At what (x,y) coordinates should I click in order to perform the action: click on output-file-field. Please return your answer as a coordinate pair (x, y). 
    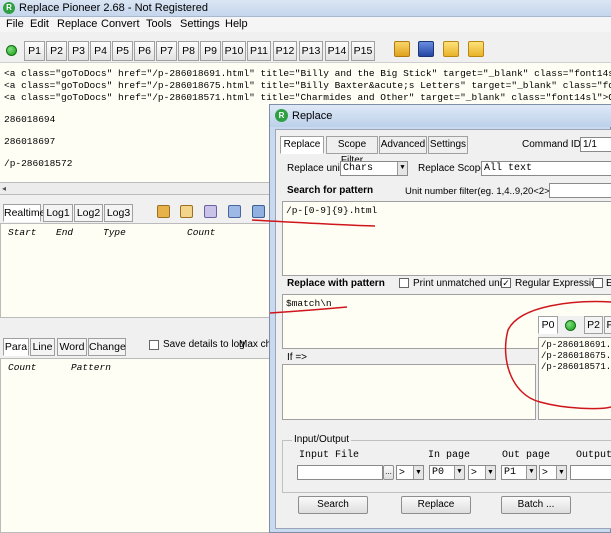
    Looking at the image, I should click on (590, 472).